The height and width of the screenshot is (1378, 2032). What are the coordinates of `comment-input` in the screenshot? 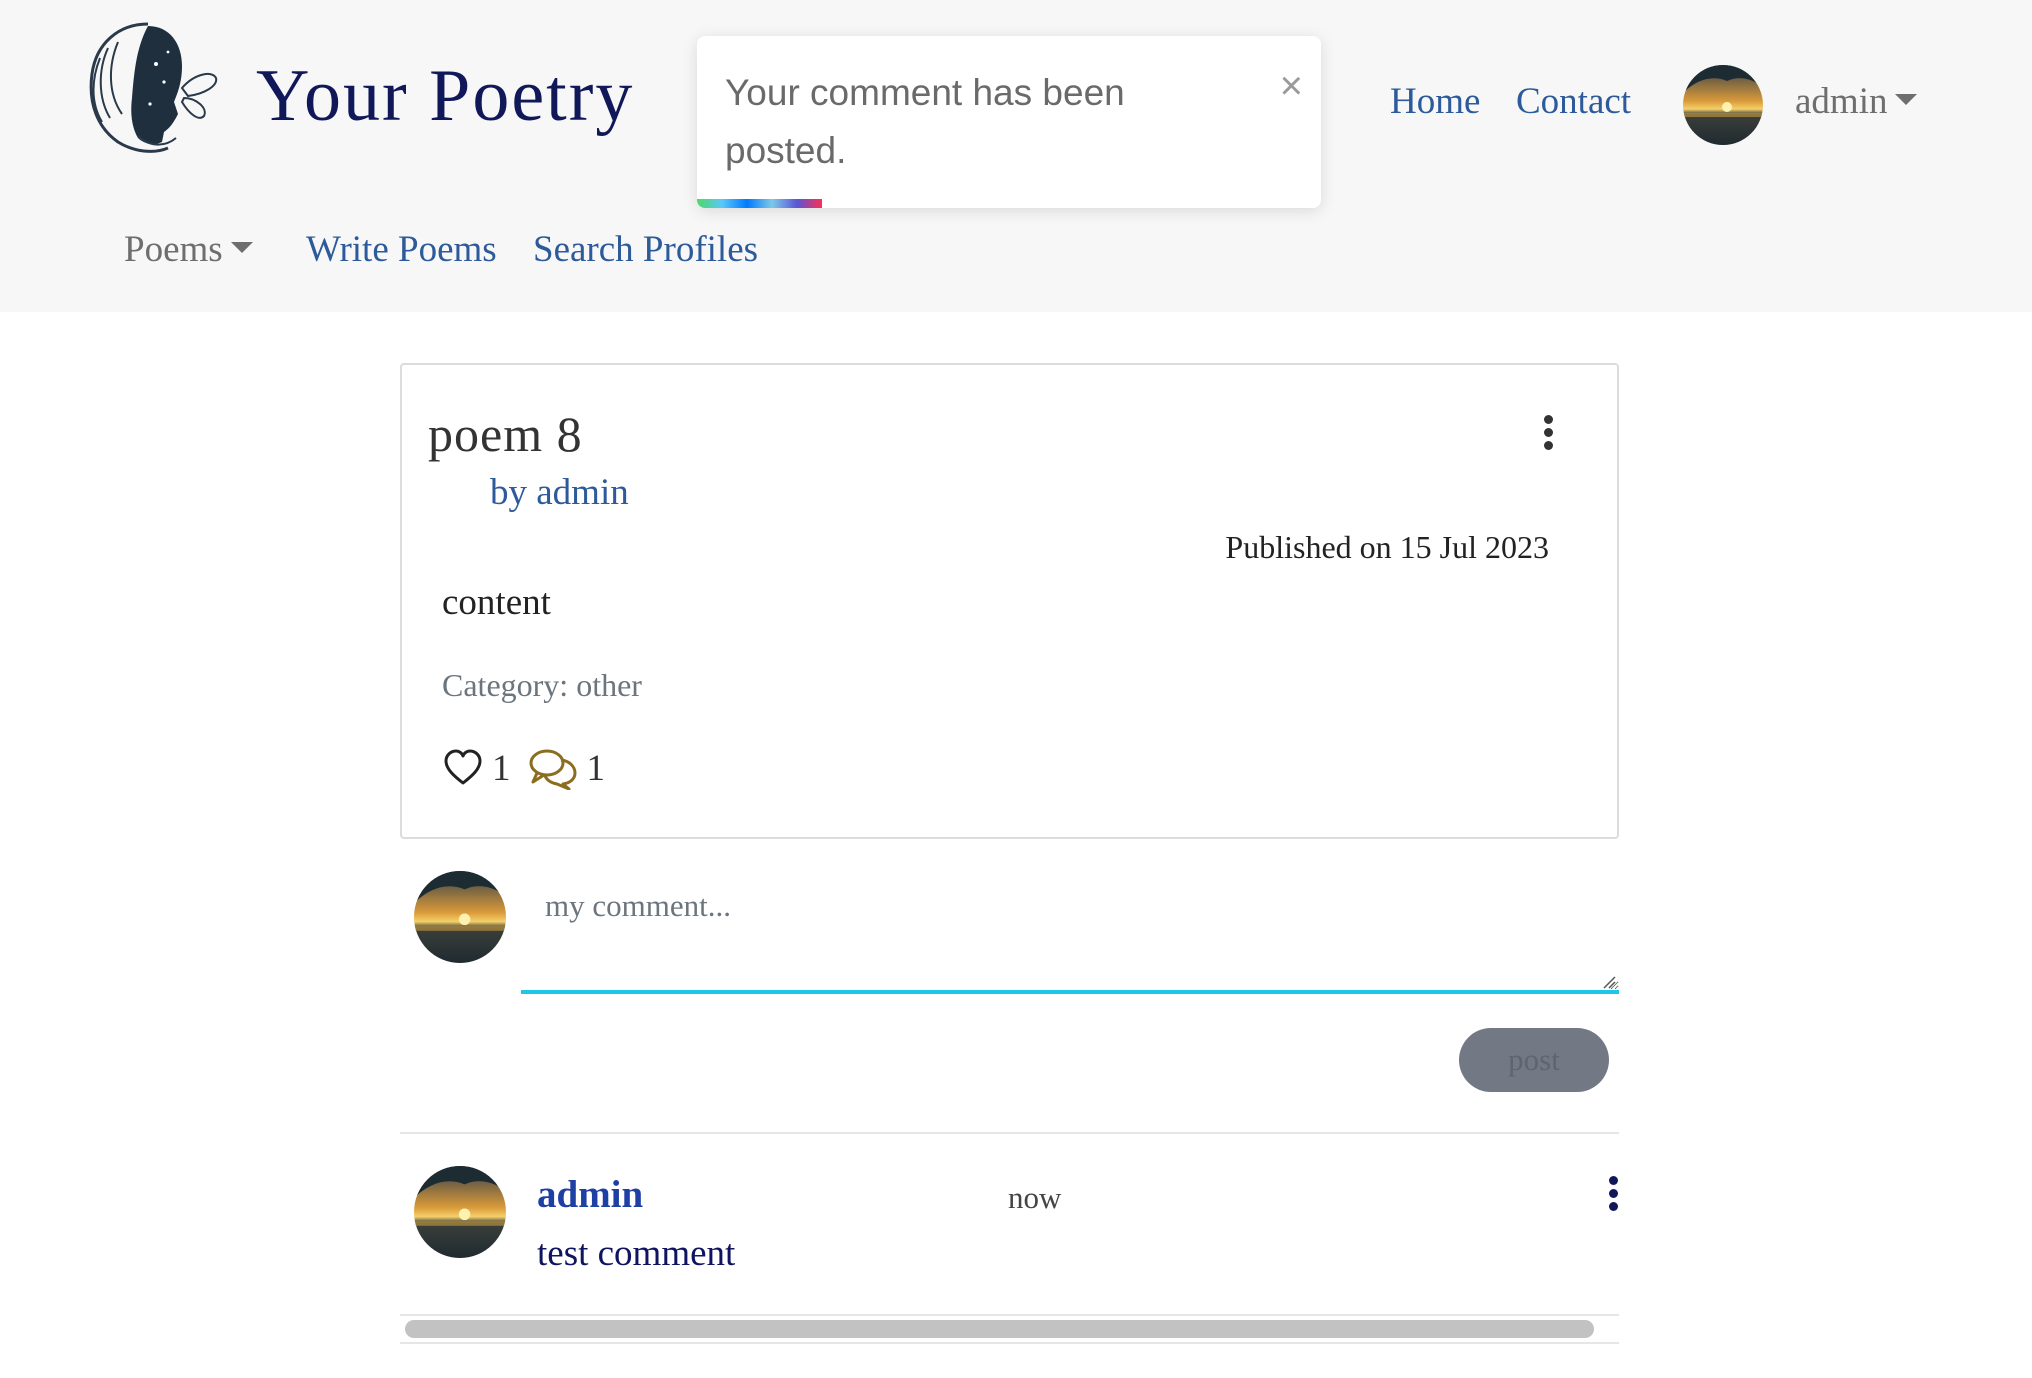 It's located at (1070, 932).